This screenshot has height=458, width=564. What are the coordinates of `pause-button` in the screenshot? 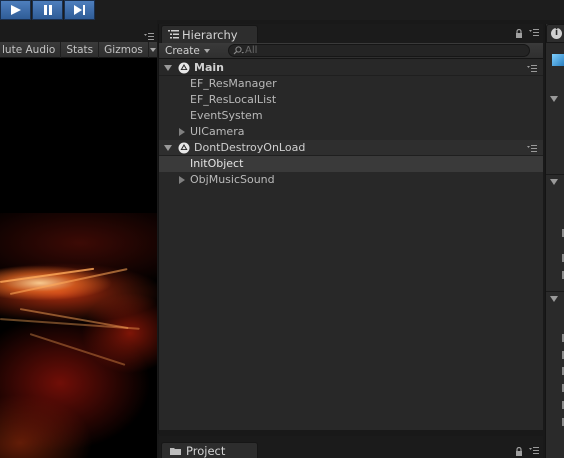 It's located at (47, 10).